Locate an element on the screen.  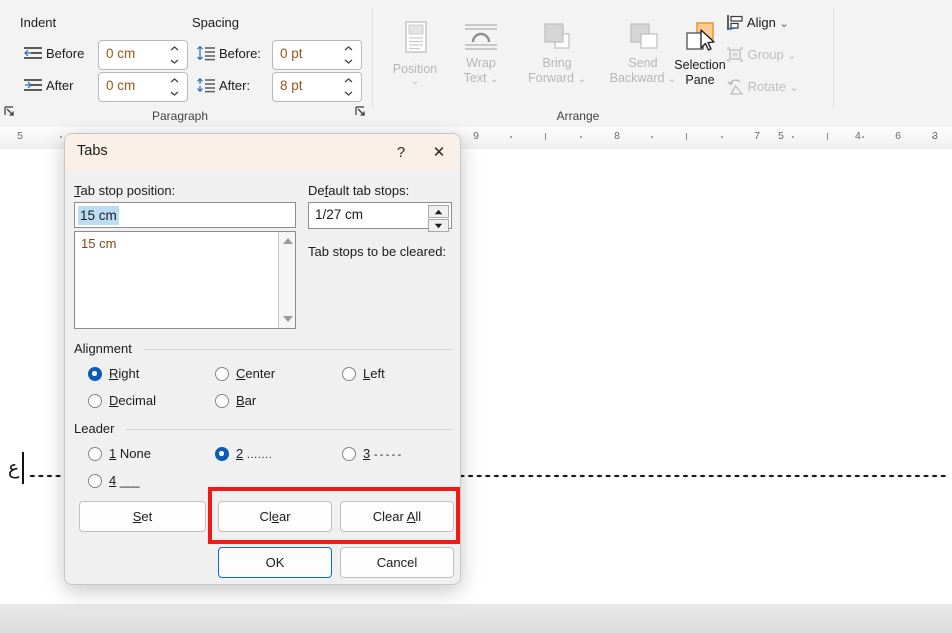
list-item: 15 cm is located at coordinates (98, 243).